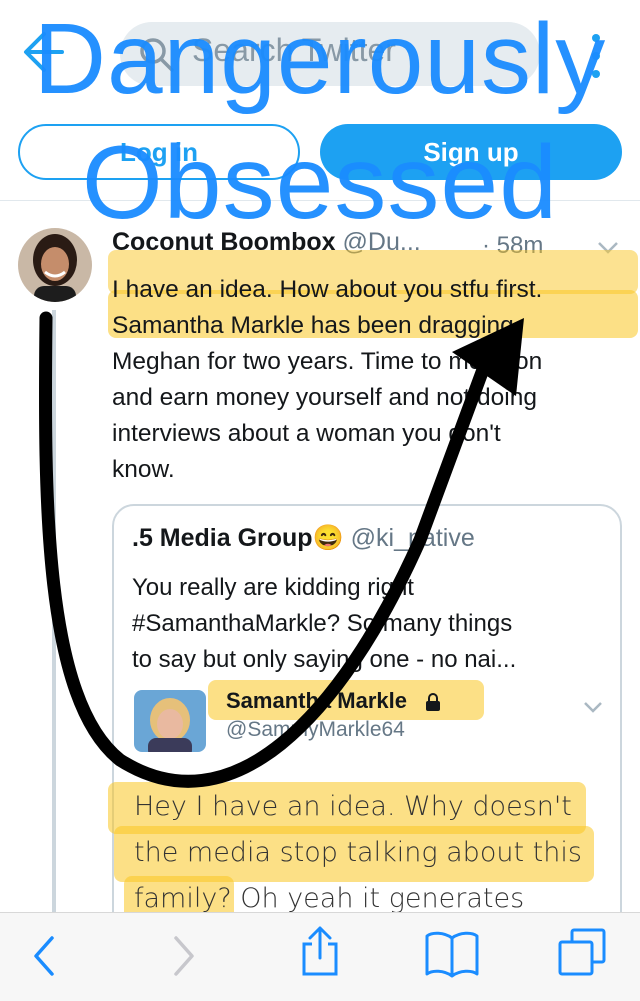 Image resolution: width=640 pixels, height=1001 pixels. I want to click on bookmarks-icon, so click(452, 954).